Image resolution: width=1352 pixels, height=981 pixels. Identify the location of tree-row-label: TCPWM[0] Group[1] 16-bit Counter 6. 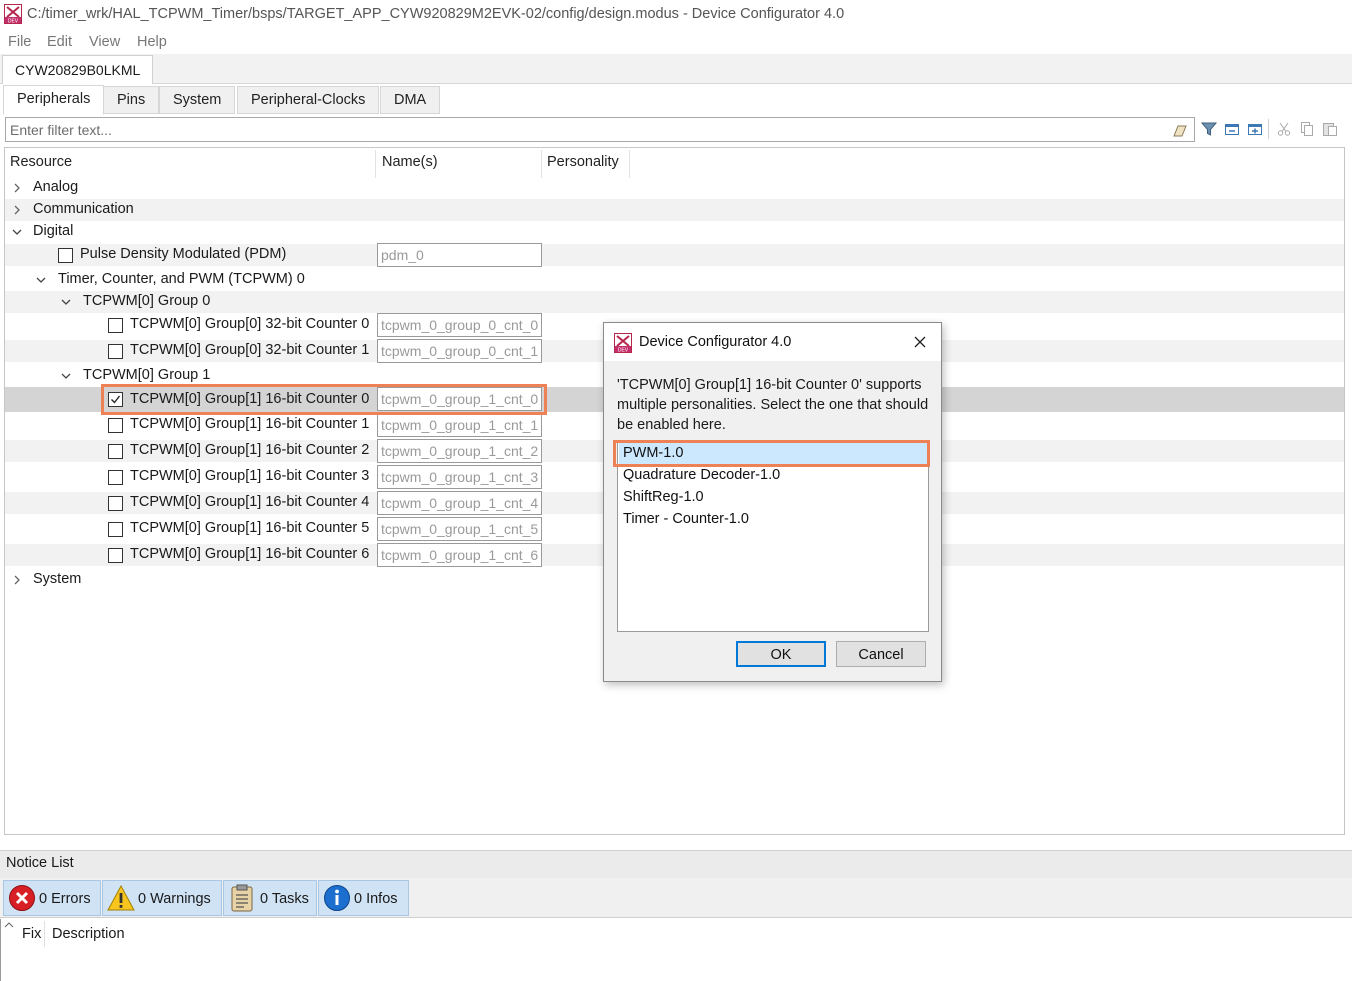
(250, 554).